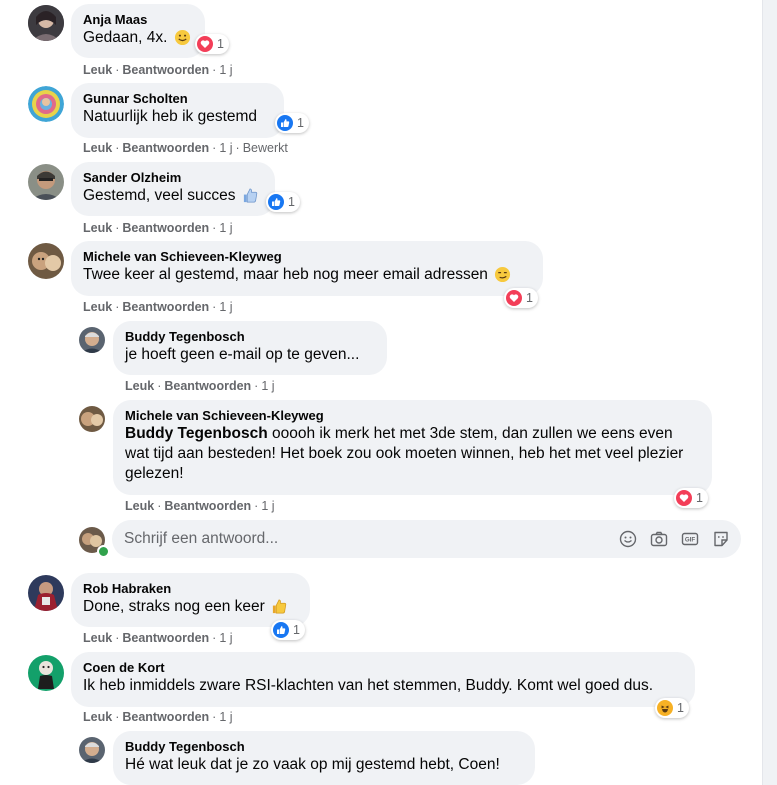 Image resolution: width=777 pixels, height=785 pixels. Describe the element at coordinates (190, 589) in the screenshot. I see `comment-author: Rob Habraken` at that location.